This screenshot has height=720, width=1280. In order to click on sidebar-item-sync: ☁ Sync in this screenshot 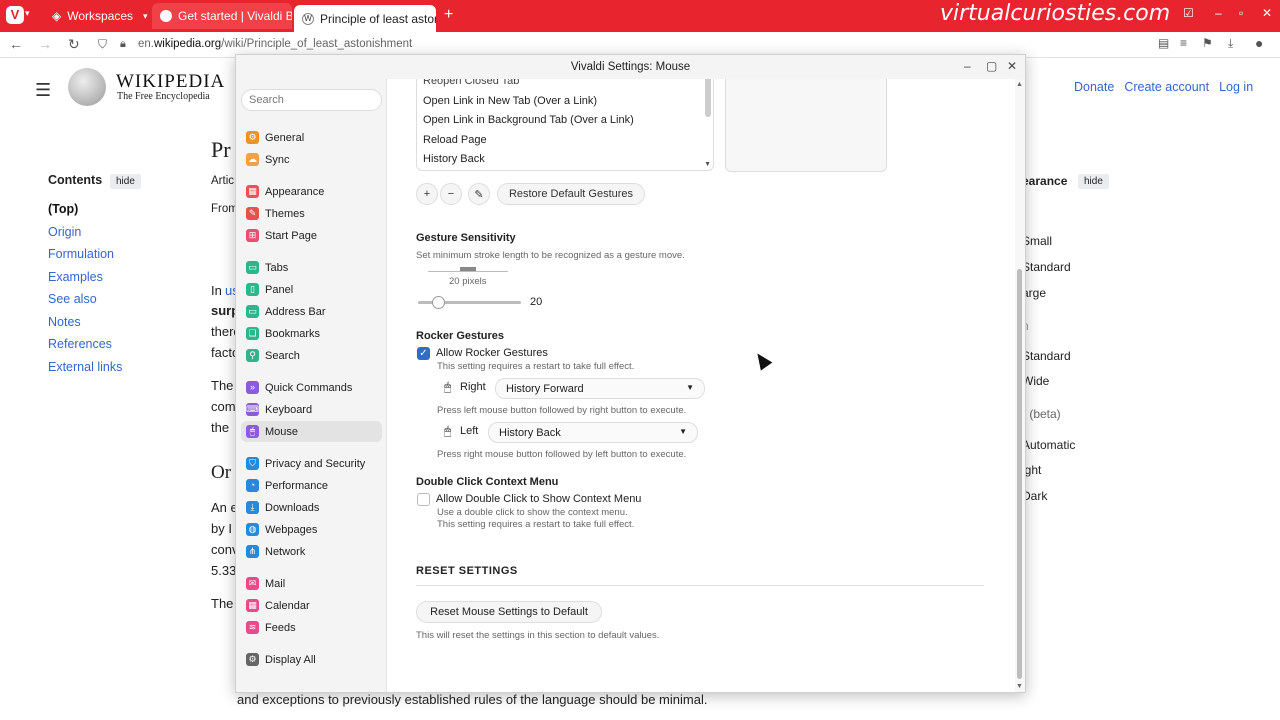, I will do `click(311, 159)`.